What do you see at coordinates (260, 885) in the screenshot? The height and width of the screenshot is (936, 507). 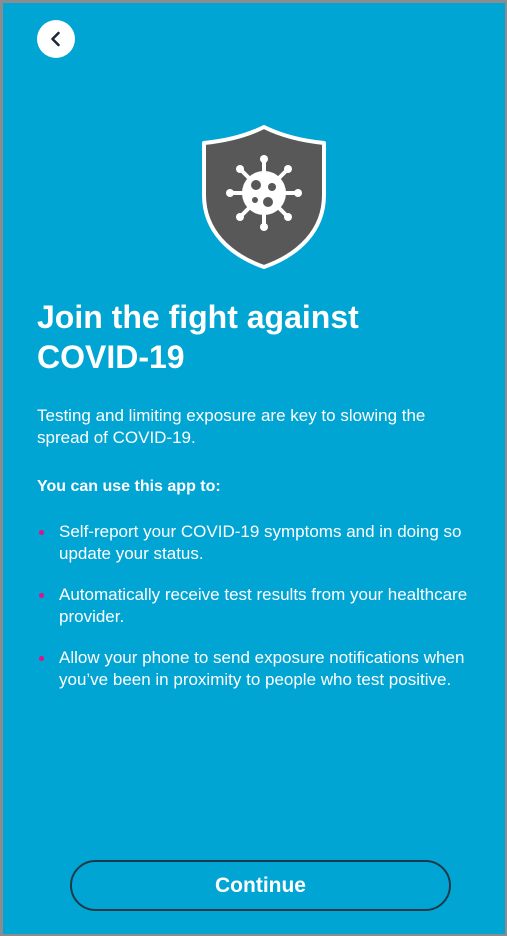 I see `continue-button: Continue` at bounding box center [260, 885].